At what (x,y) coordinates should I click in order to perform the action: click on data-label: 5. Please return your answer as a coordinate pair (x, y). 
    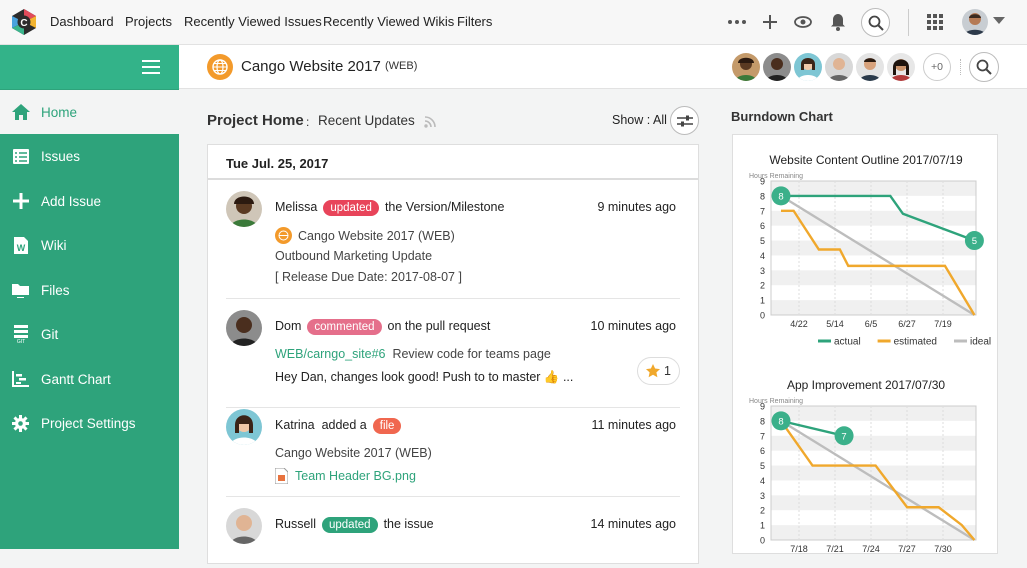
    Looking at the image, I should click on (974, 241).